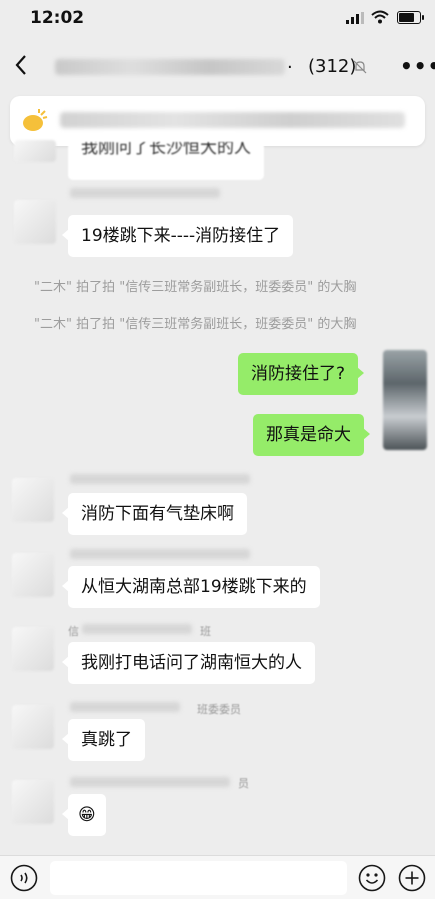  Describe the element at coordinates (57, 18) in the screenshot. I see `status-time: 12:02` at that location.